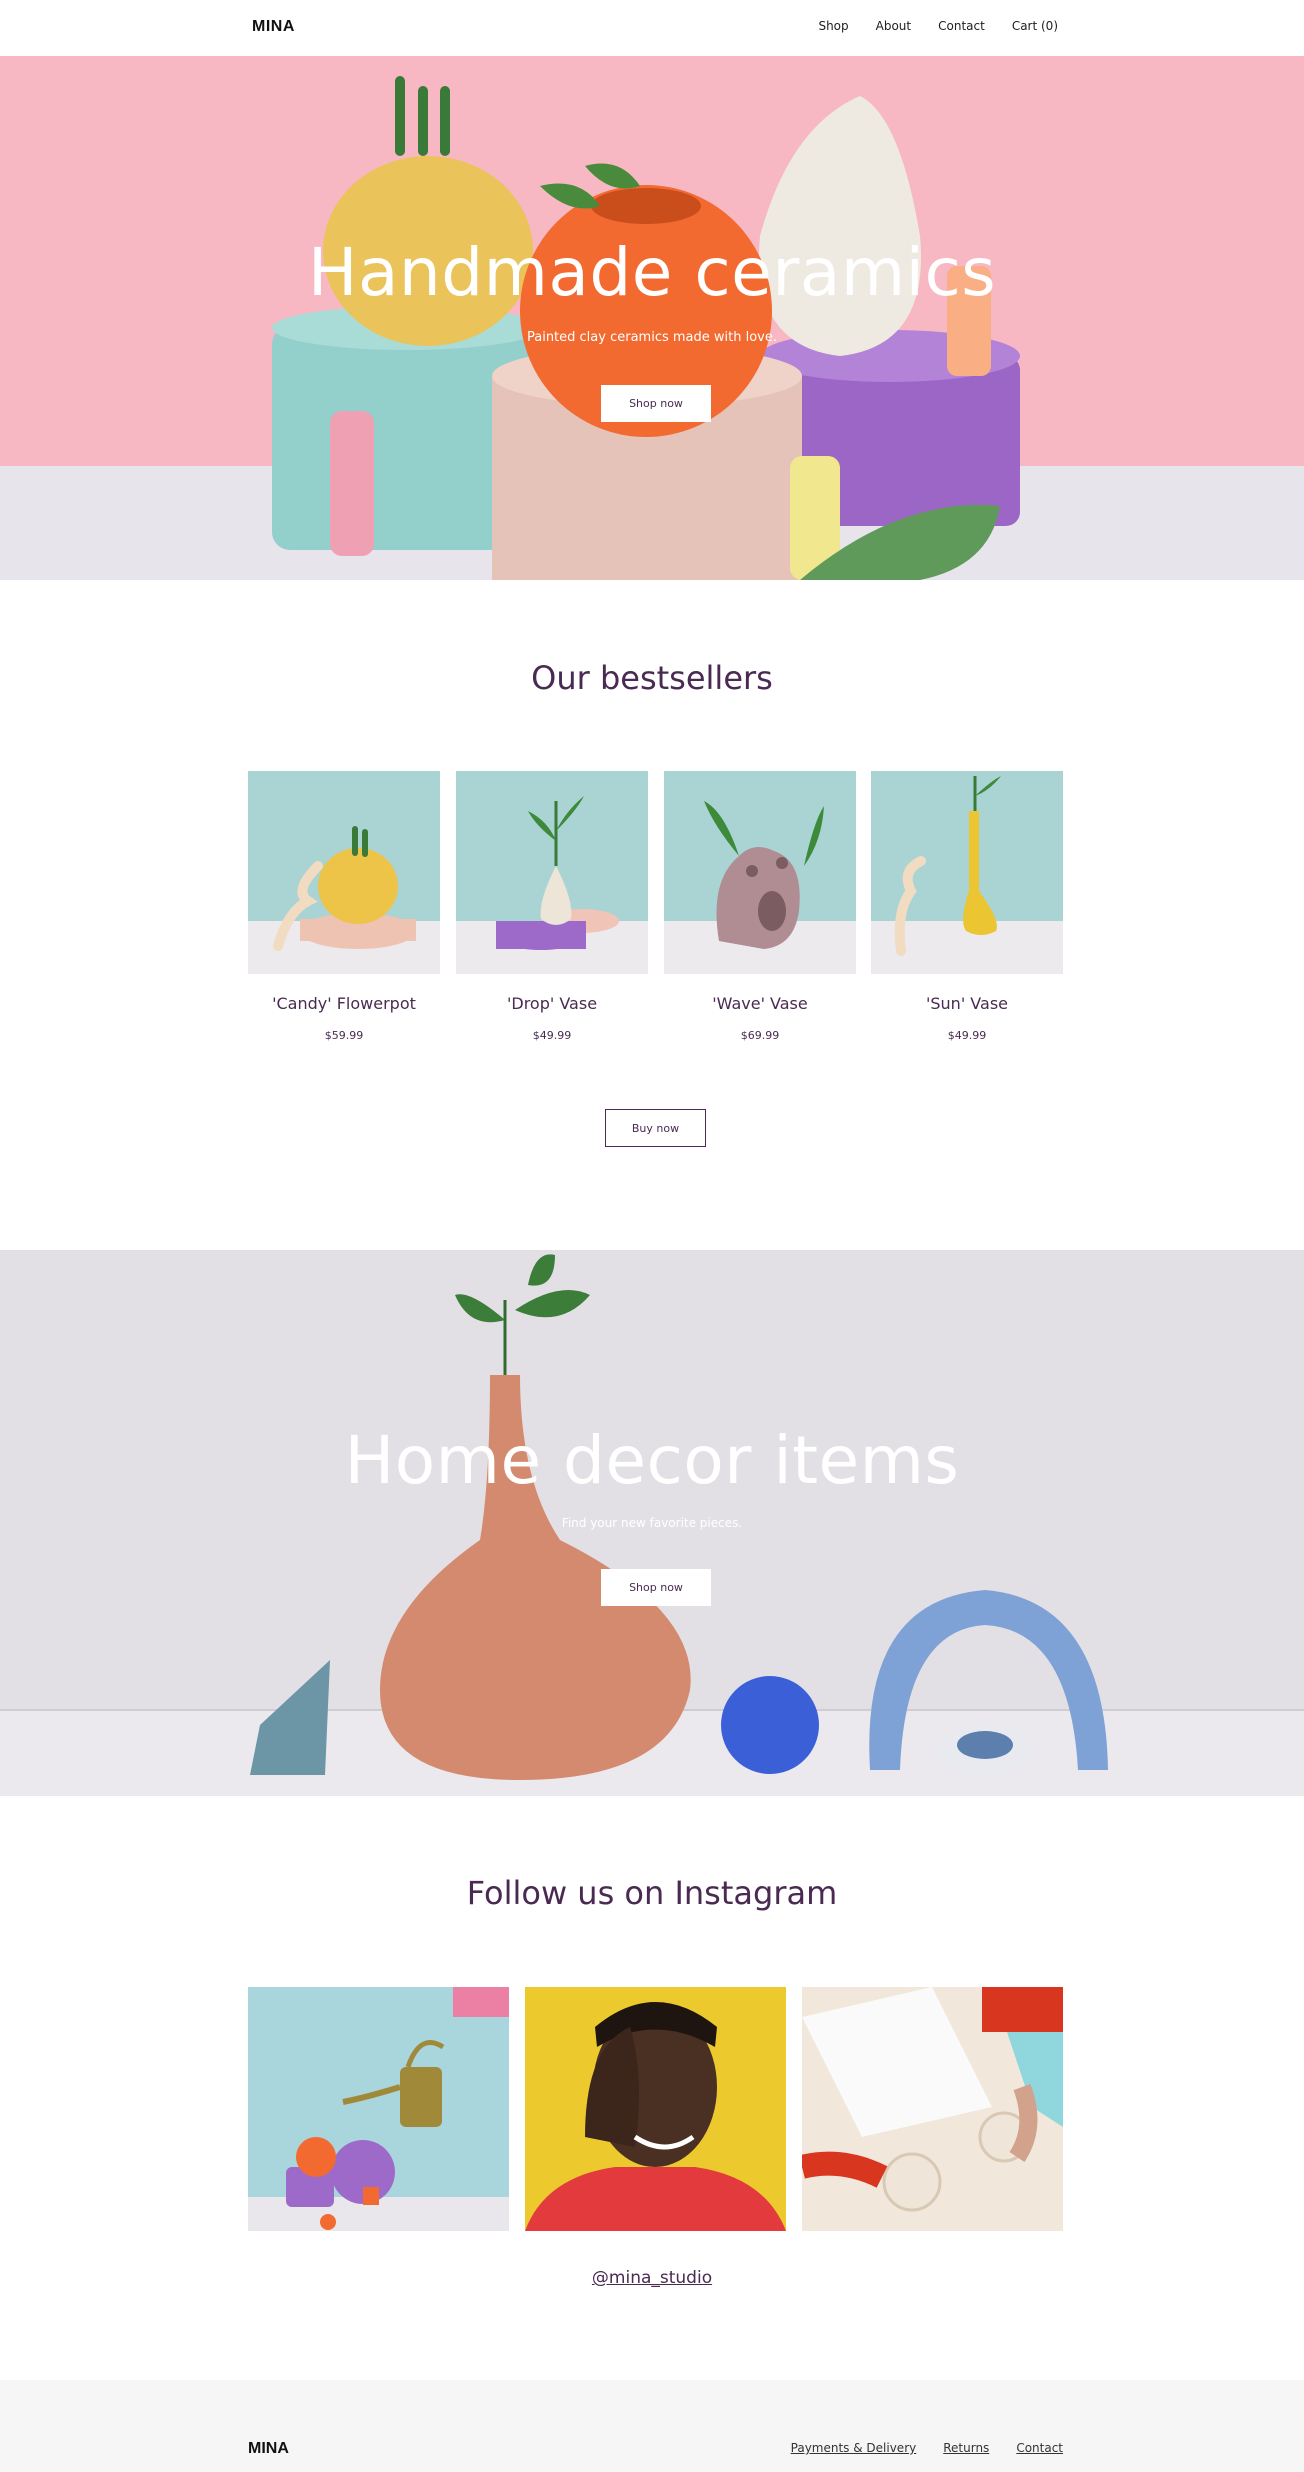 This screenshot has width=1304, height=2472. What do you see at coordinates (651, 337) in the screenshot?
I see `hero-subtitle: Painted clay ceramics made with love.` at bounding box center [651, 337].